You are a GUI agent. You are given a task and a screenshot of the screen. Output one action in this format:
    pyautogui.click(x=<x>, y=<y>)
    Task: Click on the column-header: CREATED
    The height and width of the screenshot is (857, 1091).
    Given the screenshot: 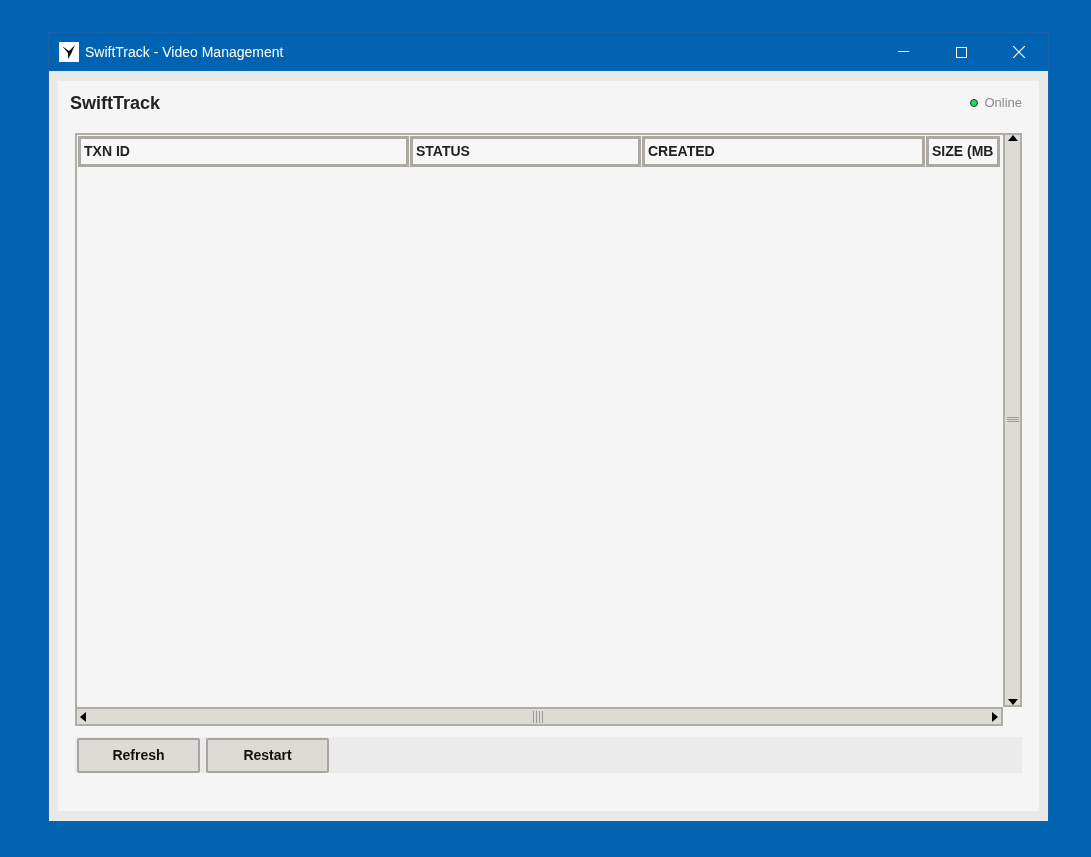 What is the action you would take?
    pyautogui.click(x=783, y=151)
    